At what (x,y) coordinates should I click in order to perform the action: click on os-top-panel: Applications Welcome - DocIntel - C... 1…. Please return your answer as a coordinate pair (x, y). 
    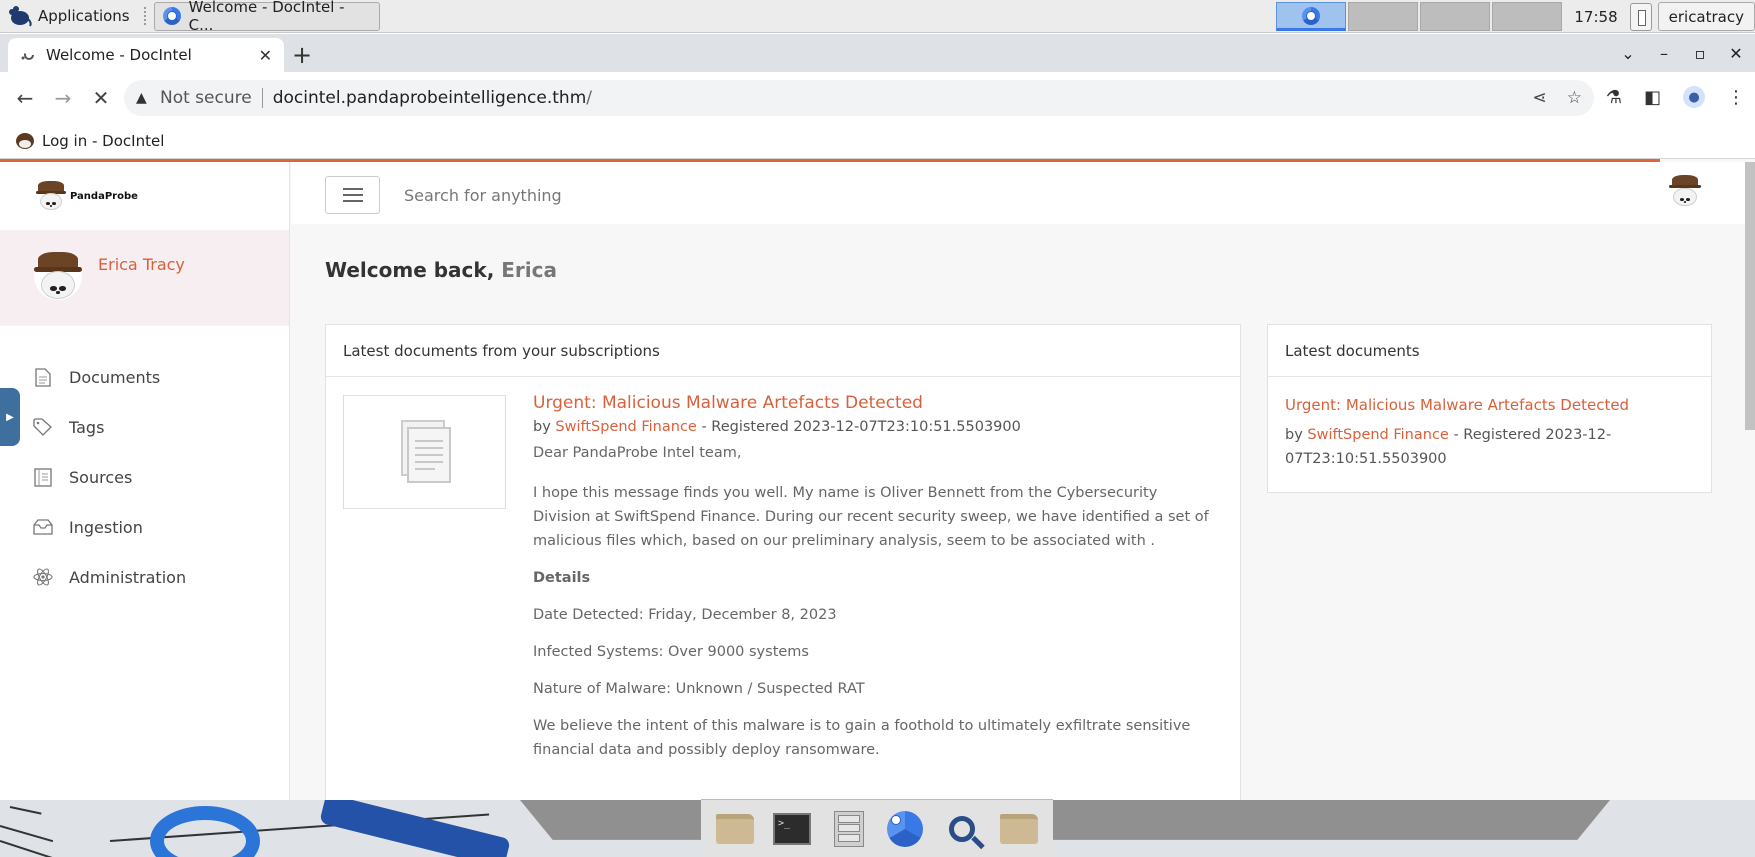
    Looking at the image, I should click on (877, 17).